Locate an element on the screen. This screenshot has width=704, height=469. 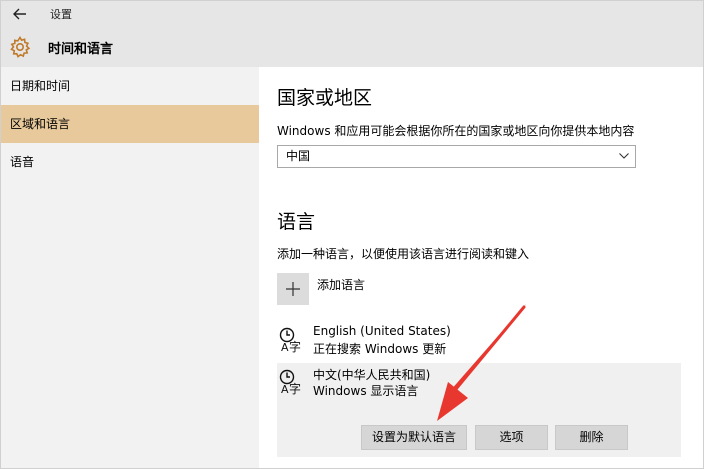
plus-icon is located at coordinates (293, 289).